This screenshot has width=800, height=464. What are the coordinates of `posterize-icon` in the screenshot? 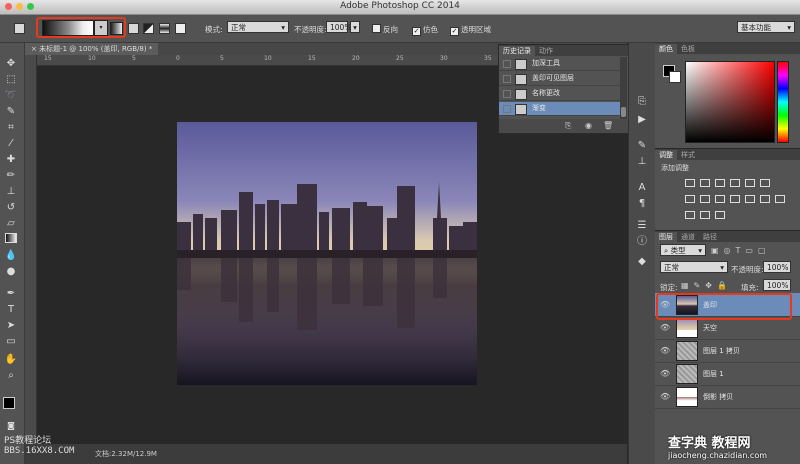 It's located at (780, 199).